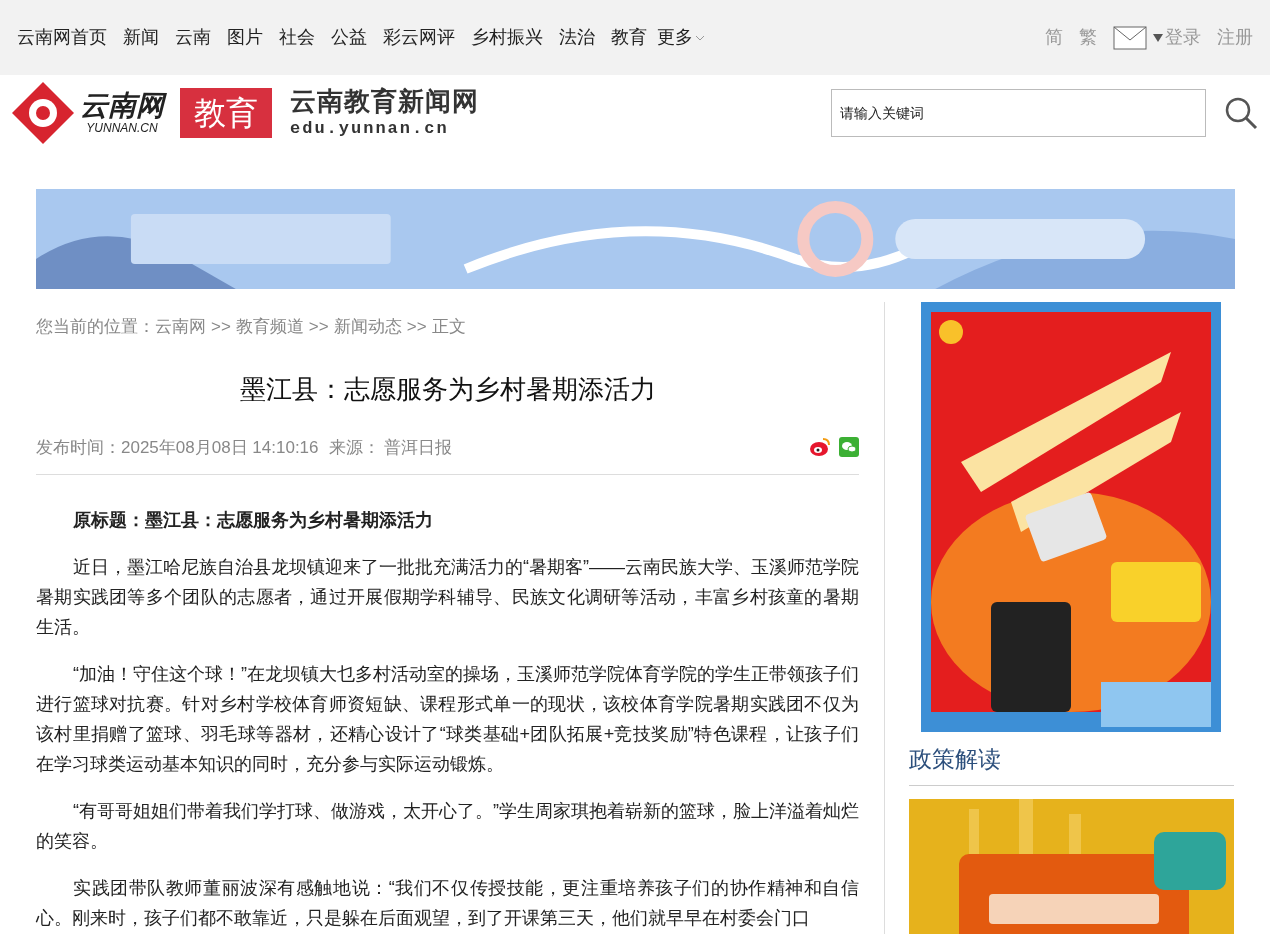 The width and height of the screenshot is (1270, 934). What do you see at coordinates (447, 903) in the screenshot?
I see `article-paragraph: 实践团带队教师董丽波深有感触地说：“我们不仅传授技能，更注重培养孩子们的协作精神和自信心。刚来时，孩子们都不敢靠近，只是躲在后面观望，到了开课第三天，他们就早早在村委会门口` at bounding box center [447, 903].